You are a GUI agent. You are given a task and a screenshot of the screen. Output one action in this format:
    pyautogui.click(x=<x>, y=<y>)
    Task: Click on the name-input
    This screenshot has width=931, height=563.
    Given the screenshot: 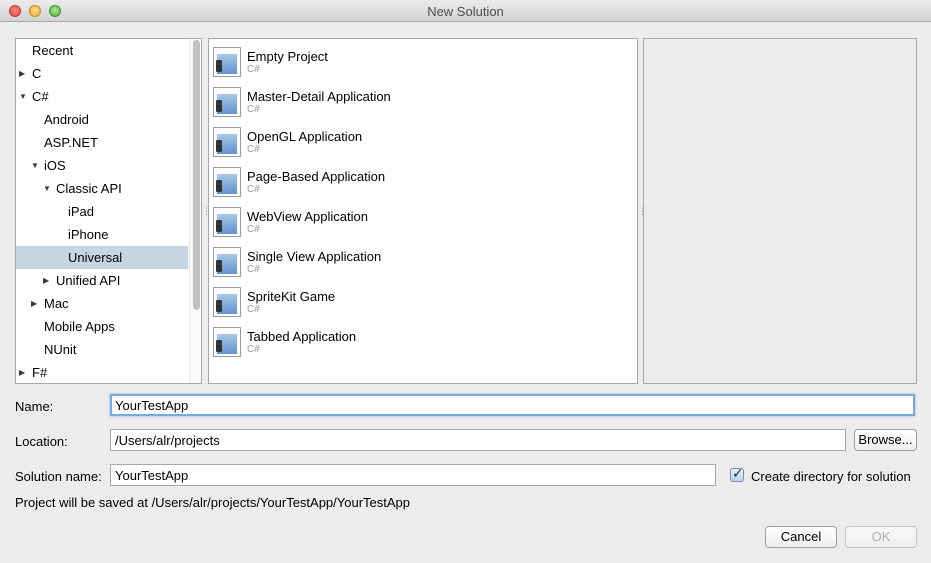 What is the action you would take?
    pyautogui.click(x=512, y=405)
    